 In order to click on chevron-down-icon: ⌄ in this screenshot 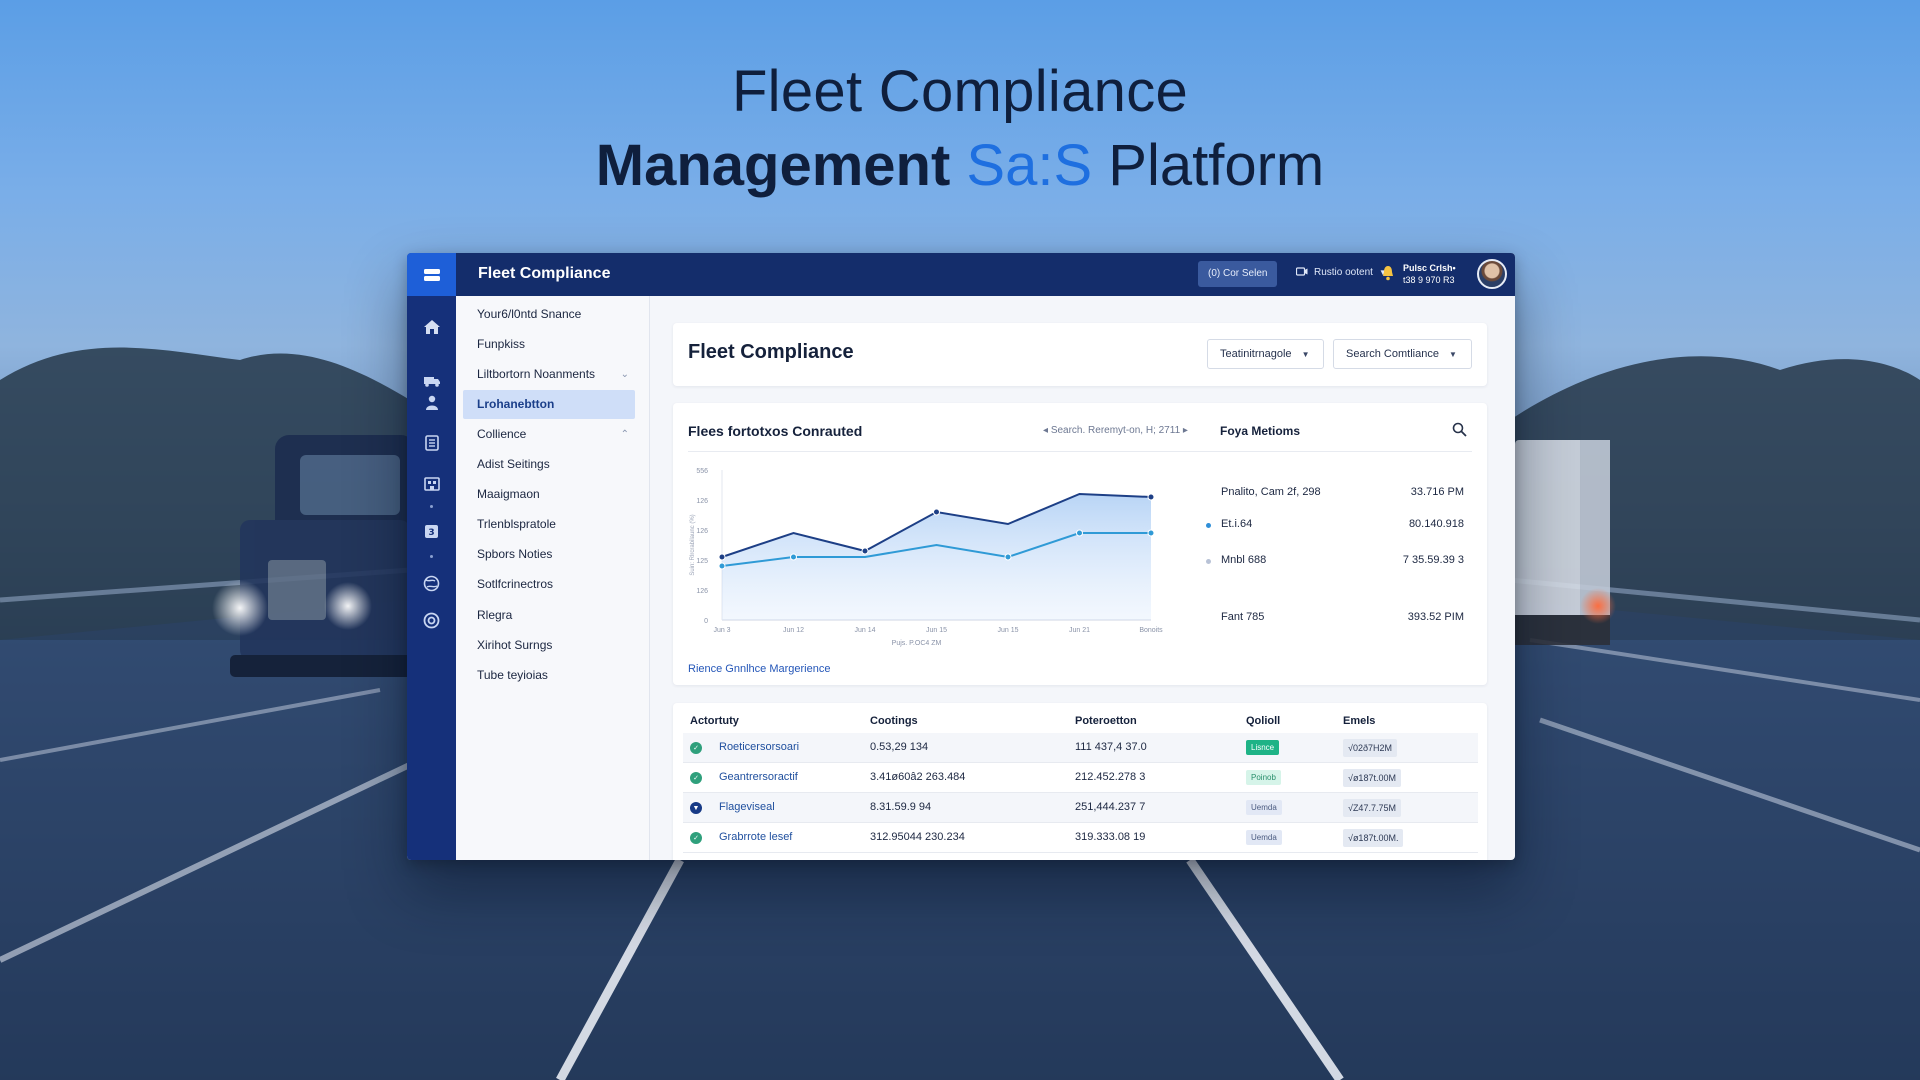, I will do `click(624, 374)`.